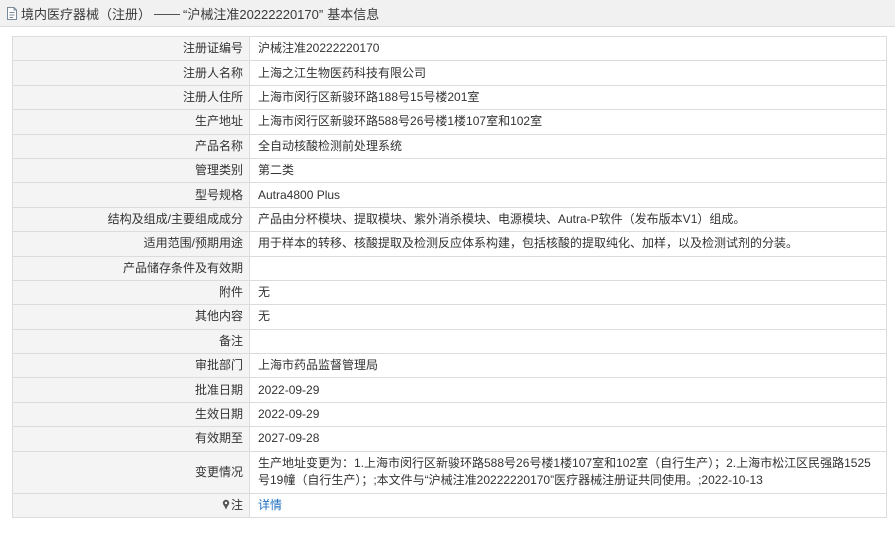  I want to click on table-row: 备注, so click(449, 341).